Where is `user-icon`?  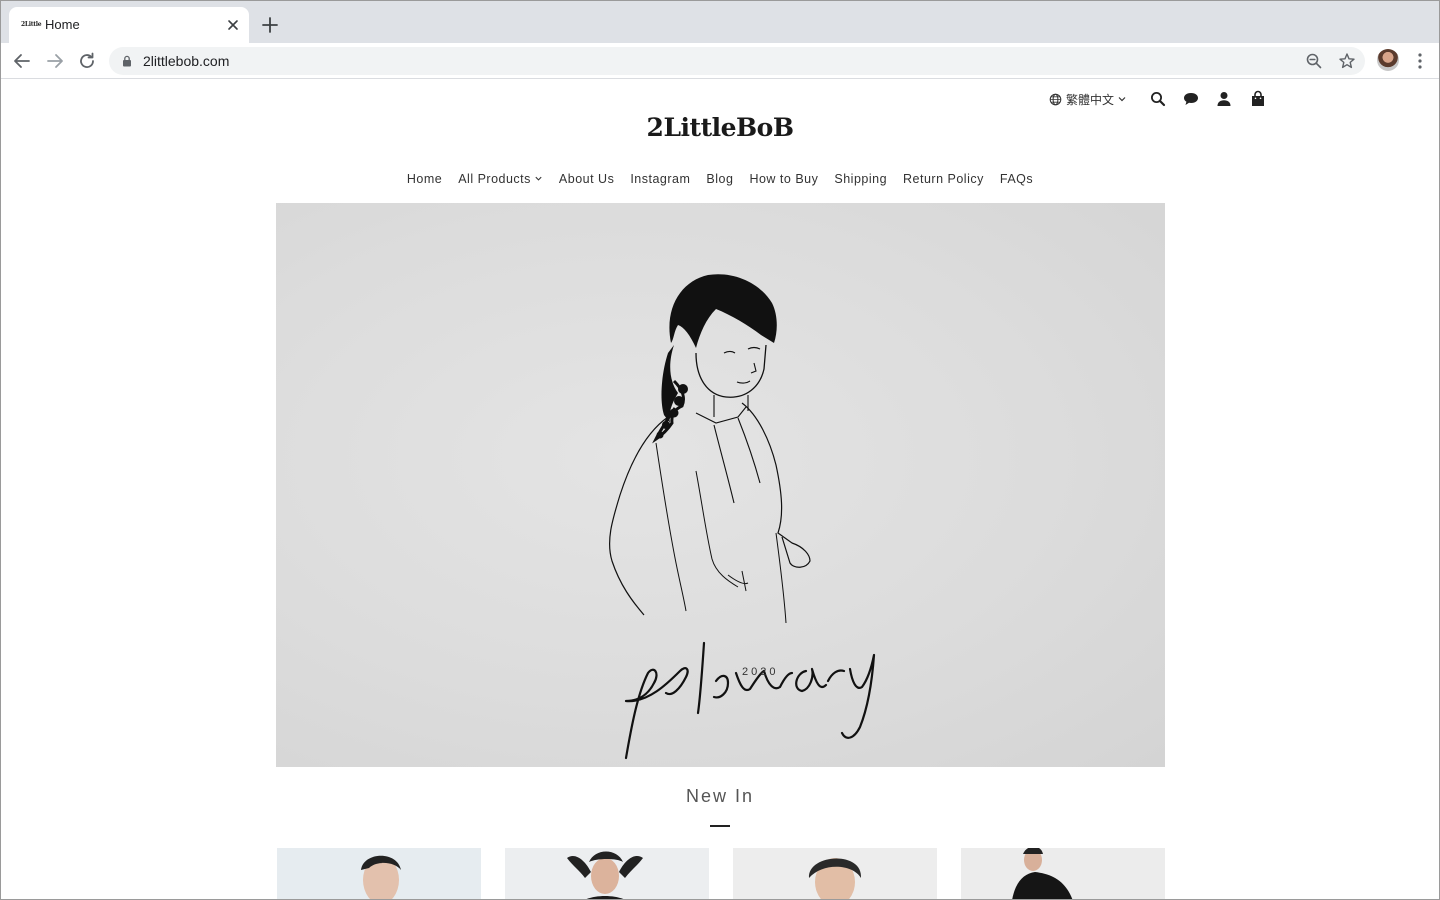
user-icon is located at coordinates (1224, 99).